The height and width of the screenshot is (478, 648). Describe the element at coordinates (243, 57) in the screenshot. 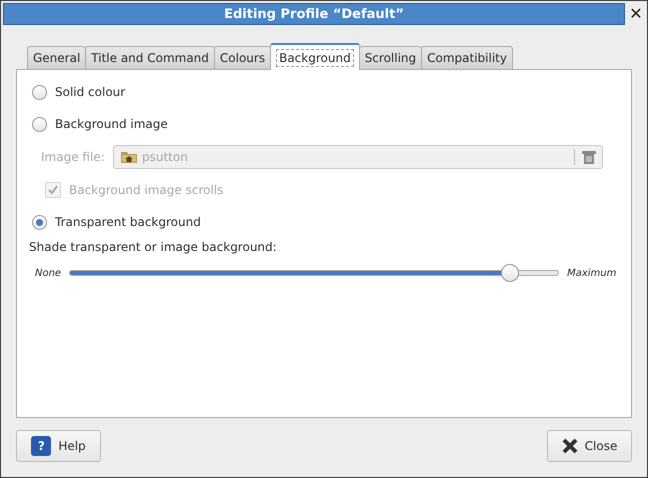

I see `tab: Colours` at that location.